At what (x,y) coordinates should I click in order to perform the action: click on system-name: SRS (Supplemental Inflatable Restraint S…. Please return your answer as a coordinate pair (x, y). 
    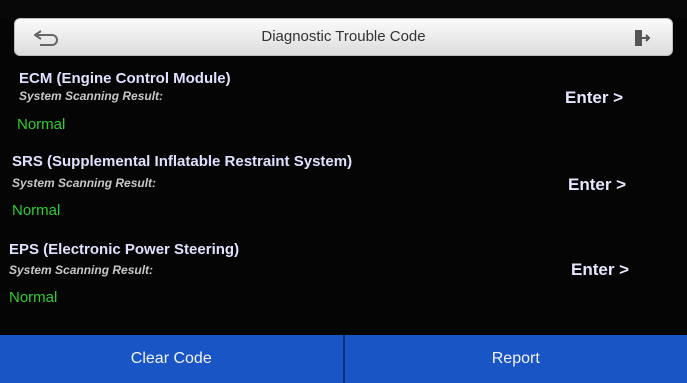
    Looking at the image, I should click on (182, 161).